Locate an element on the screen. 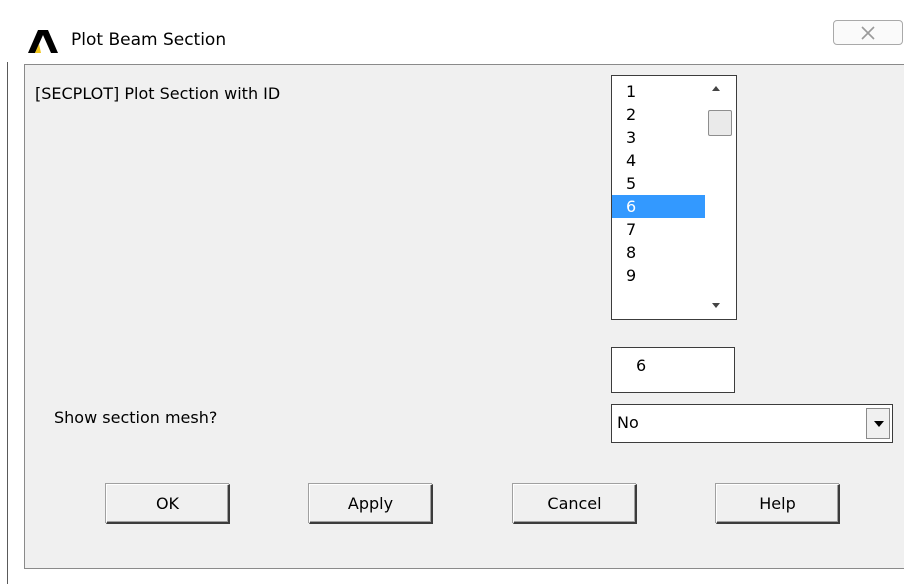 This screenshot has height=584, width=911. section-id-field: 6 is located at coordinates (673, 370).